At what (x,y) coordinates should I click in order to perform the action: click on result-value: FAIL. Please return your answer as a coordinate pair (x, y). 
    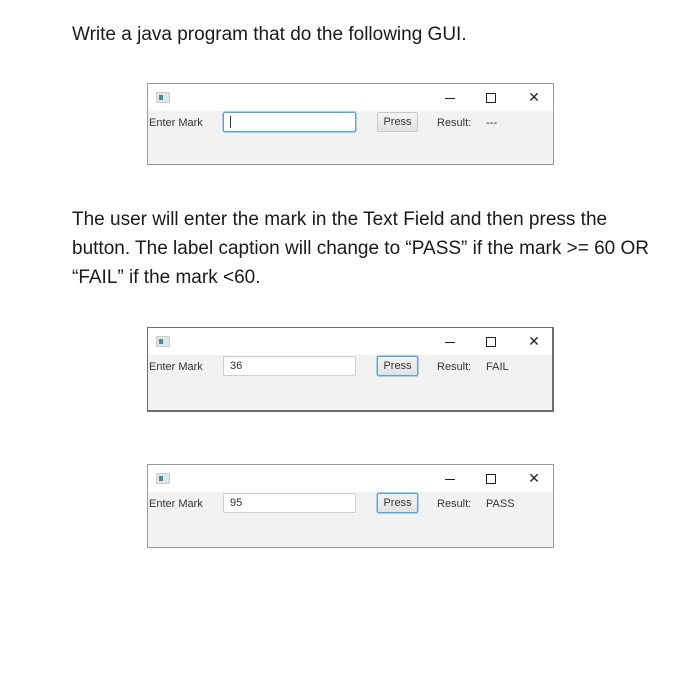
    Looking at the image, I should click on (497, 367).